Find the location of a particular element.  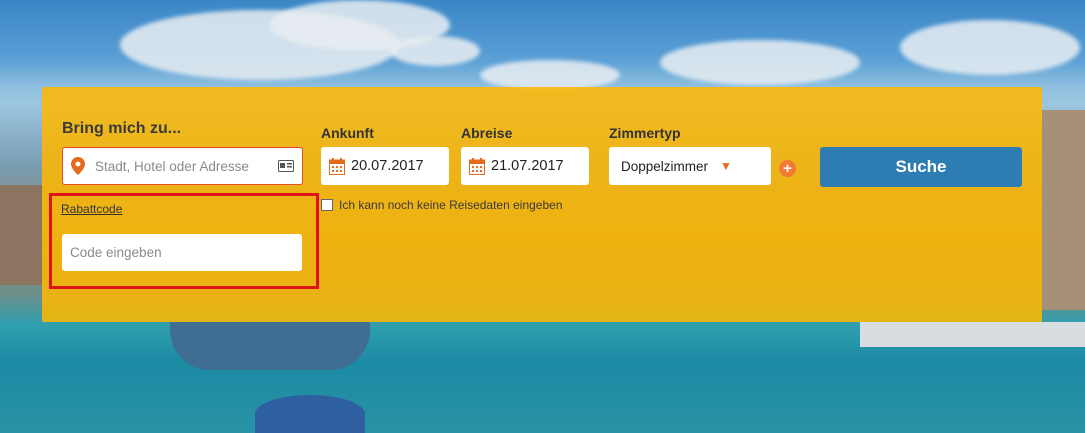

location-pin-icon is located at coordinates (78, 166).